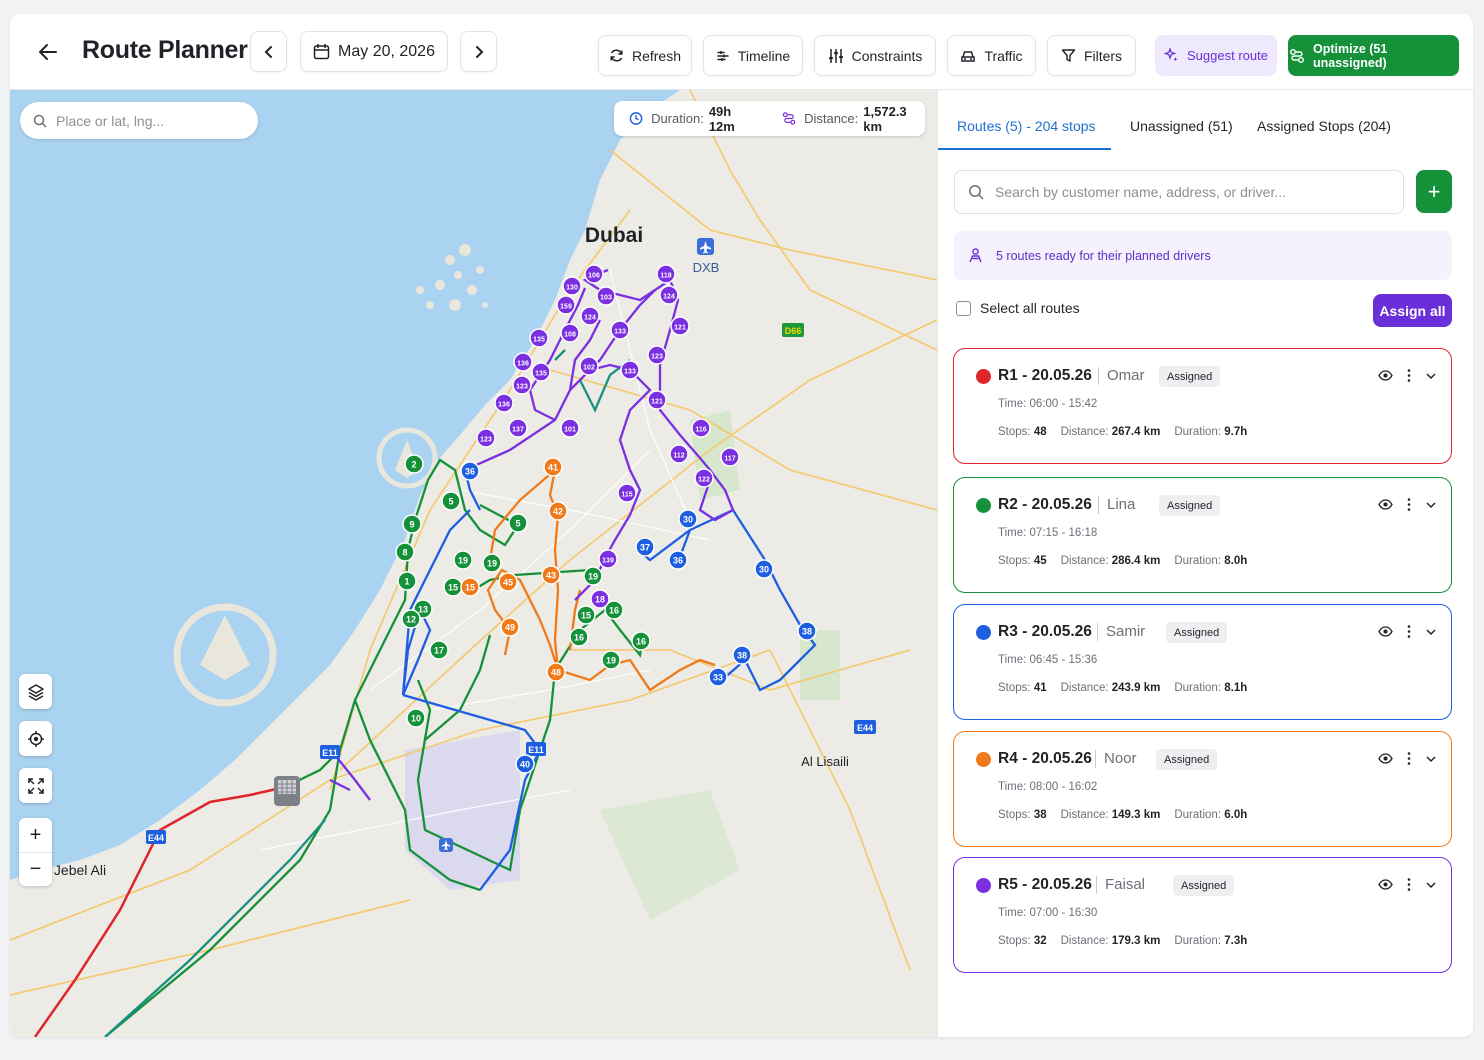  Describe the element at coordinates (478, 51) in the screenshot. I see `next-day-button` at that location.